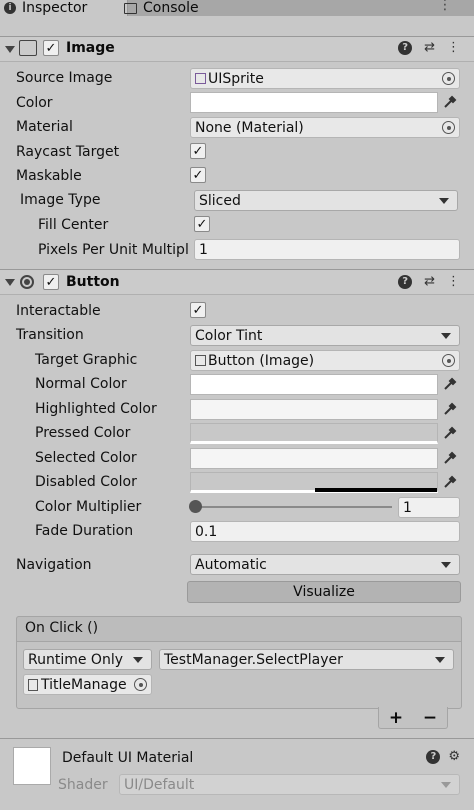 Image resolution: width=474 pixels, height=810 pixels. I want to click on color-multiplier-track, so click(294, 507).